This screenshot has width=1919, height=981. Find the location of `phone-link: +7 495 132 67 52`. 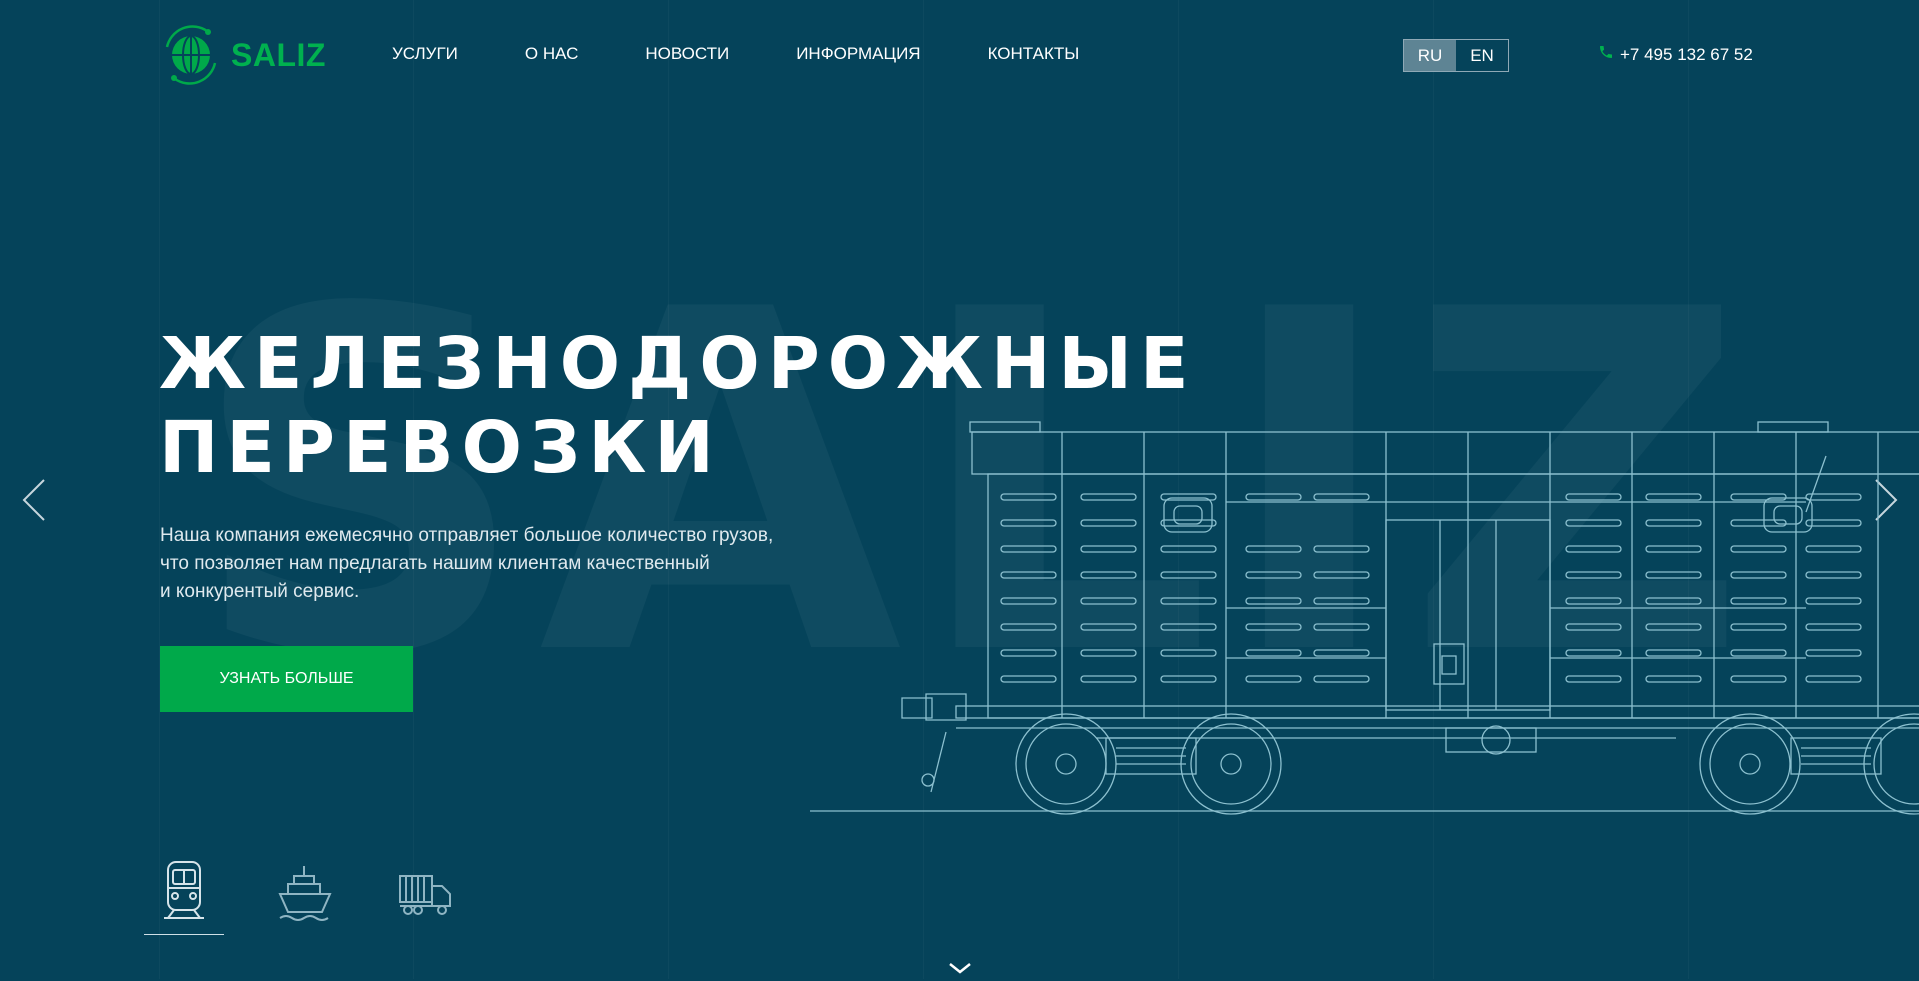

phone-link: +7 495 132 67 52 is located at coordinates (1675, 54).